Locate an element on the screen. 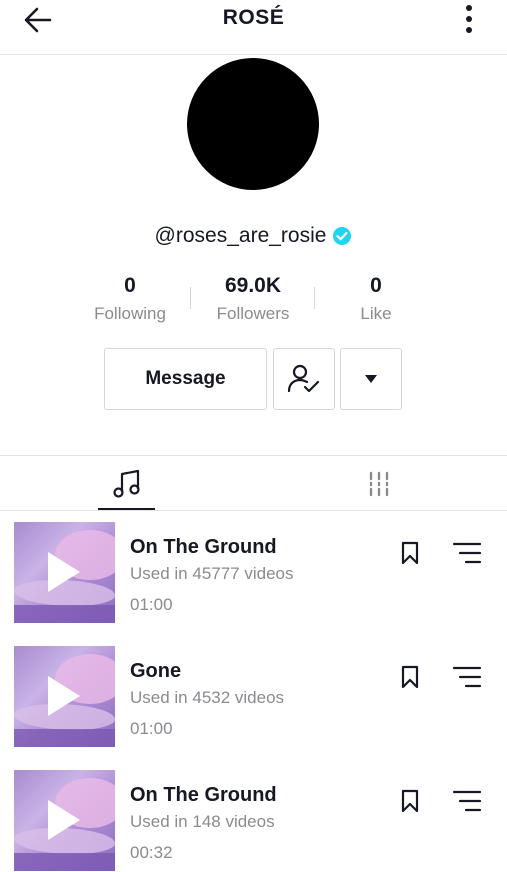 This screenshot has width=507, height=872. tab-videos is located at coordinates (378, 483).